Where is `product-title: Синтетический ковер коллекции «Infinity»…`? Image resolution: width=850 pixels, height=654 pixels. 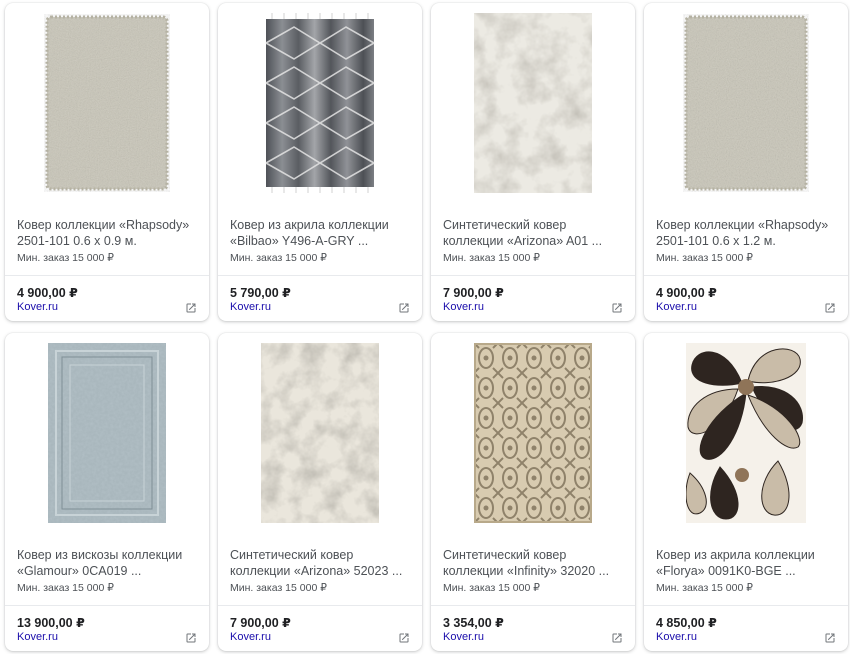
product-title: Синтетический ковер коллекции «Infinity»… is located at coordinates (534, 563).